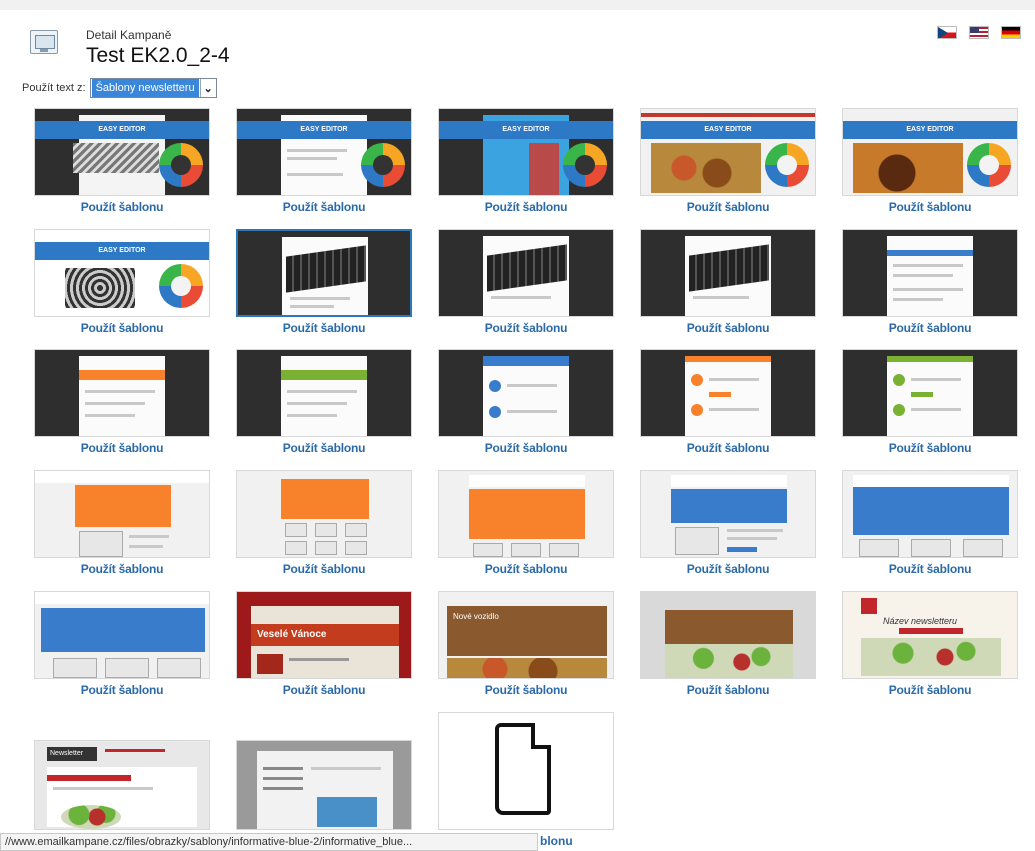 This screenshot has height=851, width=1035. I want to click on template-thumbnail-selected, so click(324, 273).